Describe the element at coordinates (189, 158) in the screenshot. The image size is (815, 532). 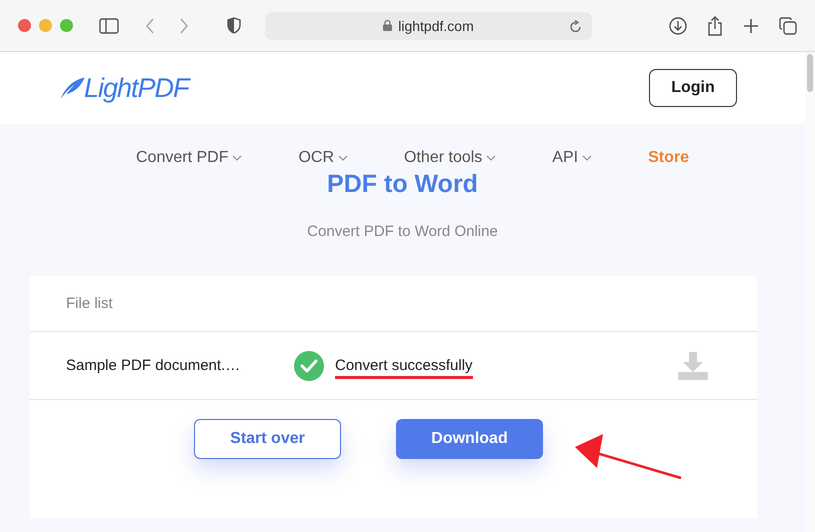
I see `nav-link: Convert PDF` at that location.